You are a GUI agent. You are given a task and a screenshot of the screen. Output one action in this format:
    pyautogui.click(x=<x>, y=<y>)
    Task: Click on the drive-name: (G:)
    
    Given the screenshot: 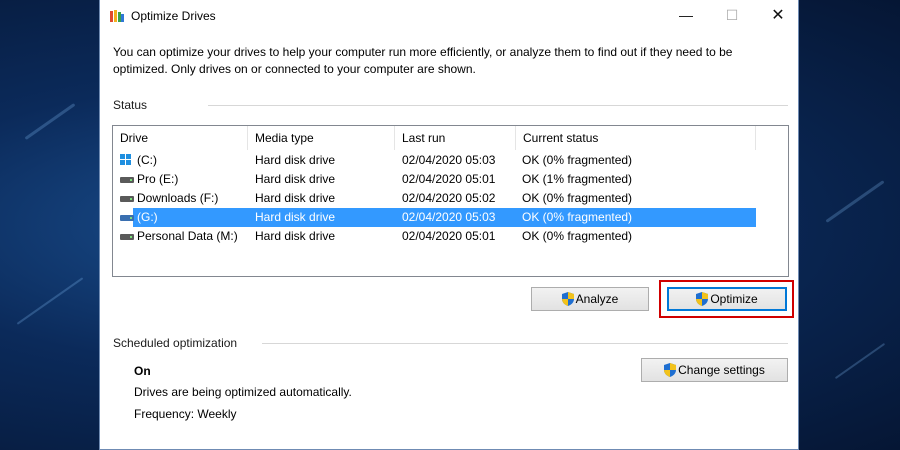 What is the action you would take?
    pyautogui.click(x=147, y=217)
    